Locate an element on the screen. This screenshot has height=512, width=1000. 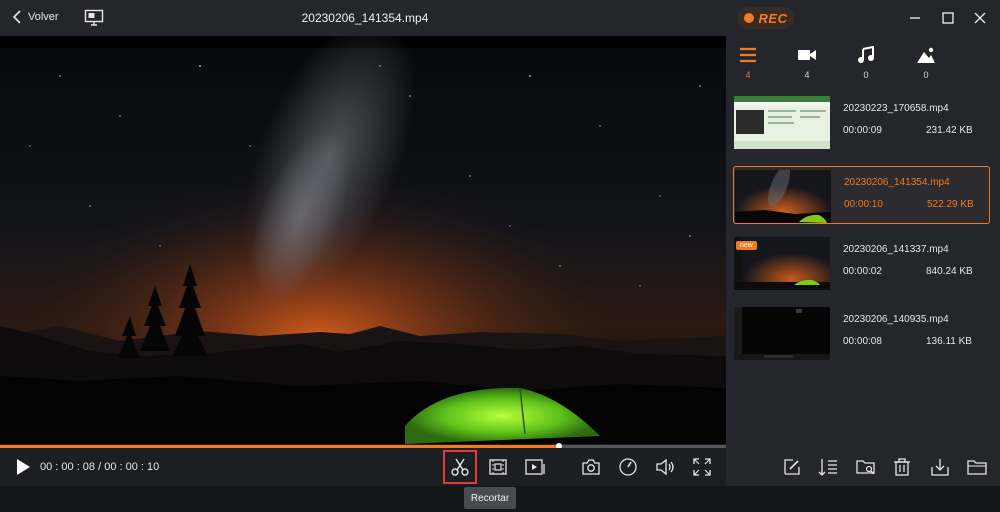
crop-button is located at coordinates (498, 467).